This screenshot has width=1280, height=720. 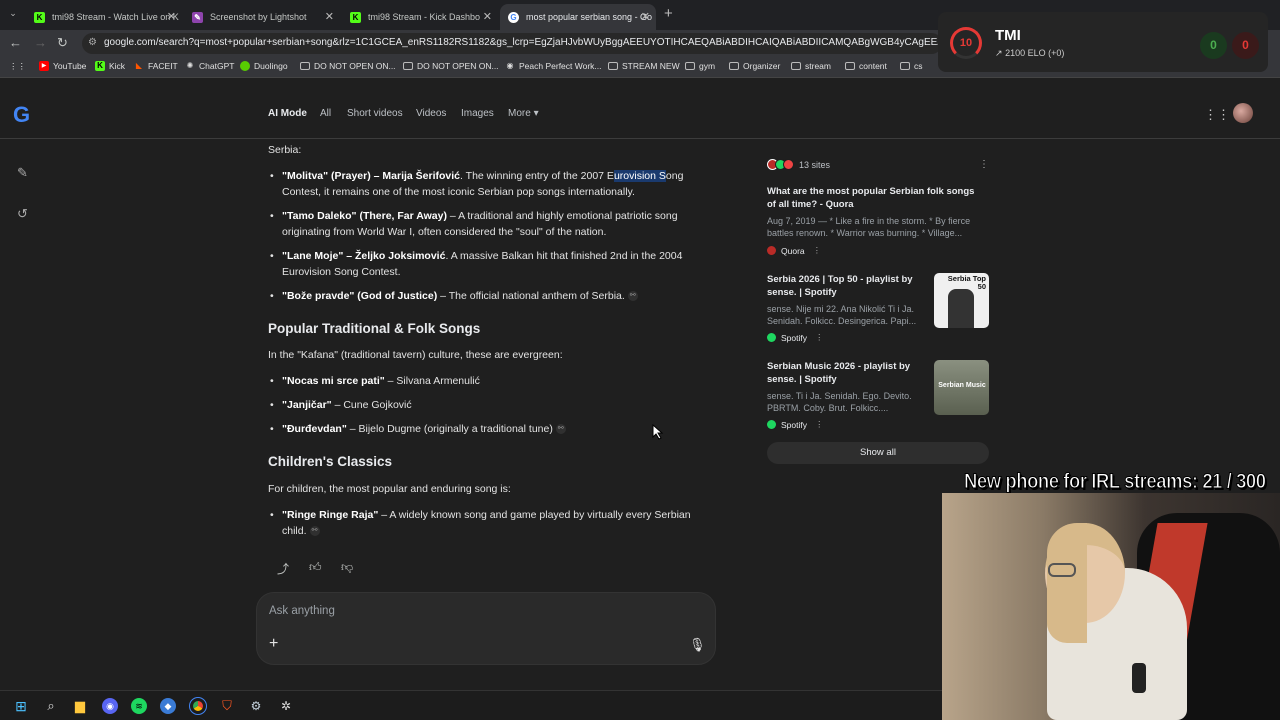 I want to click on ask-input: Ask anything + 🎙︎, so click(x=486, y=628).